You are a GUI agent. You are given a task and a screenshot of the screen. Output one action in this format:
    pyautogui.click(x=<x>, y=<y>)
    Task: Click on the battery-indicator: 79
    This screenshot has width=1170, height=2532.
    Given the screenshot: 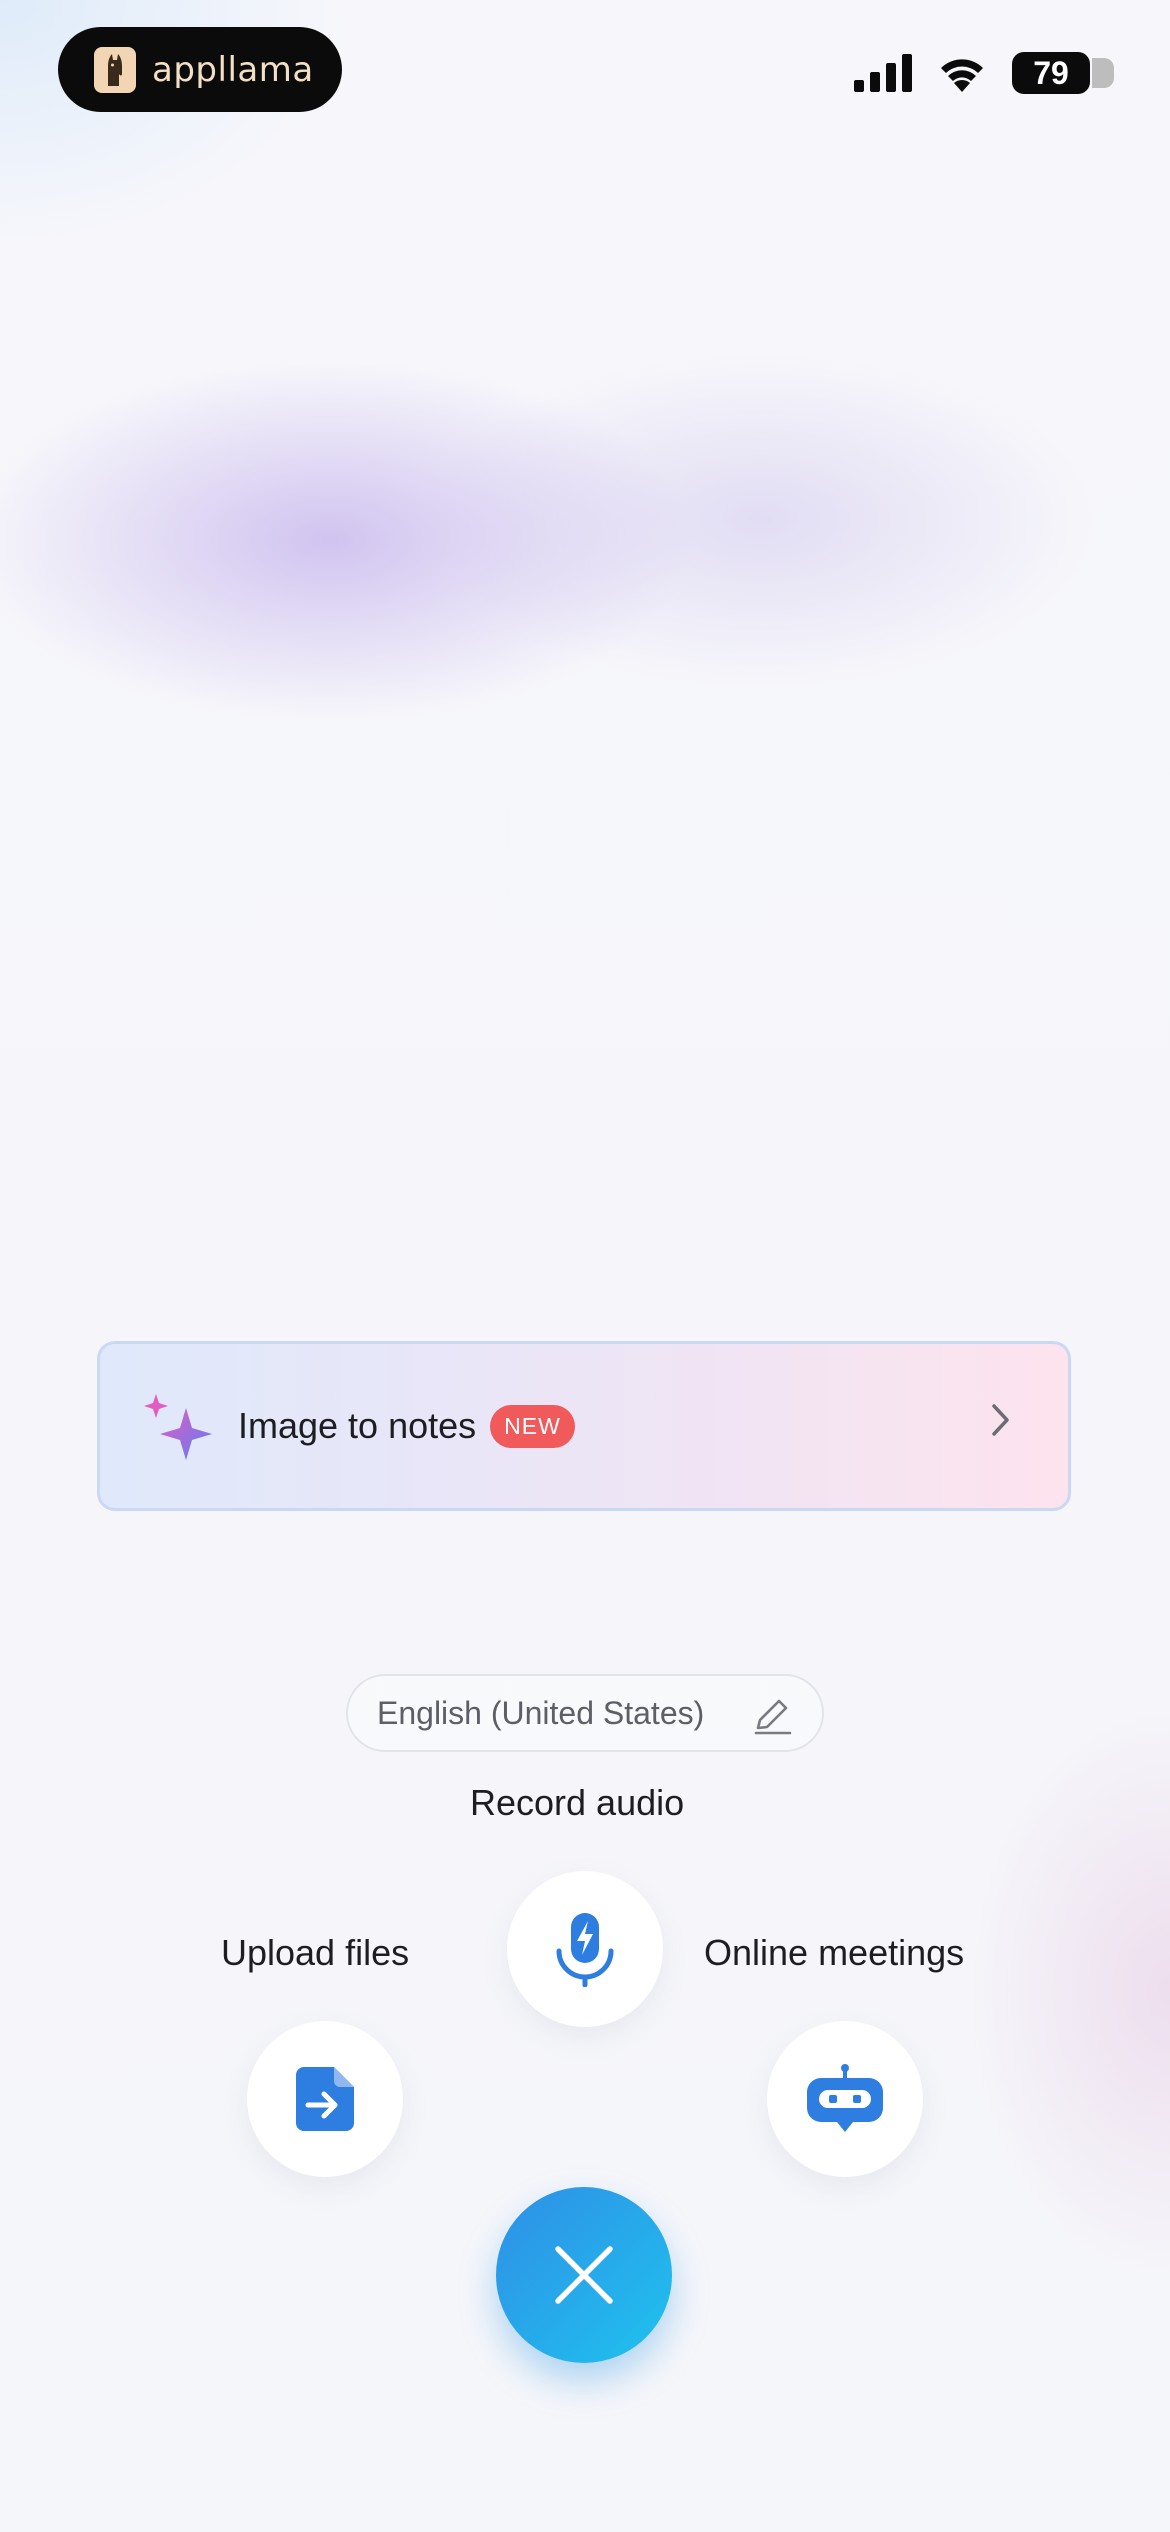 What is the action you would take?
    pyautogui.click(x=1063, y=73)
    